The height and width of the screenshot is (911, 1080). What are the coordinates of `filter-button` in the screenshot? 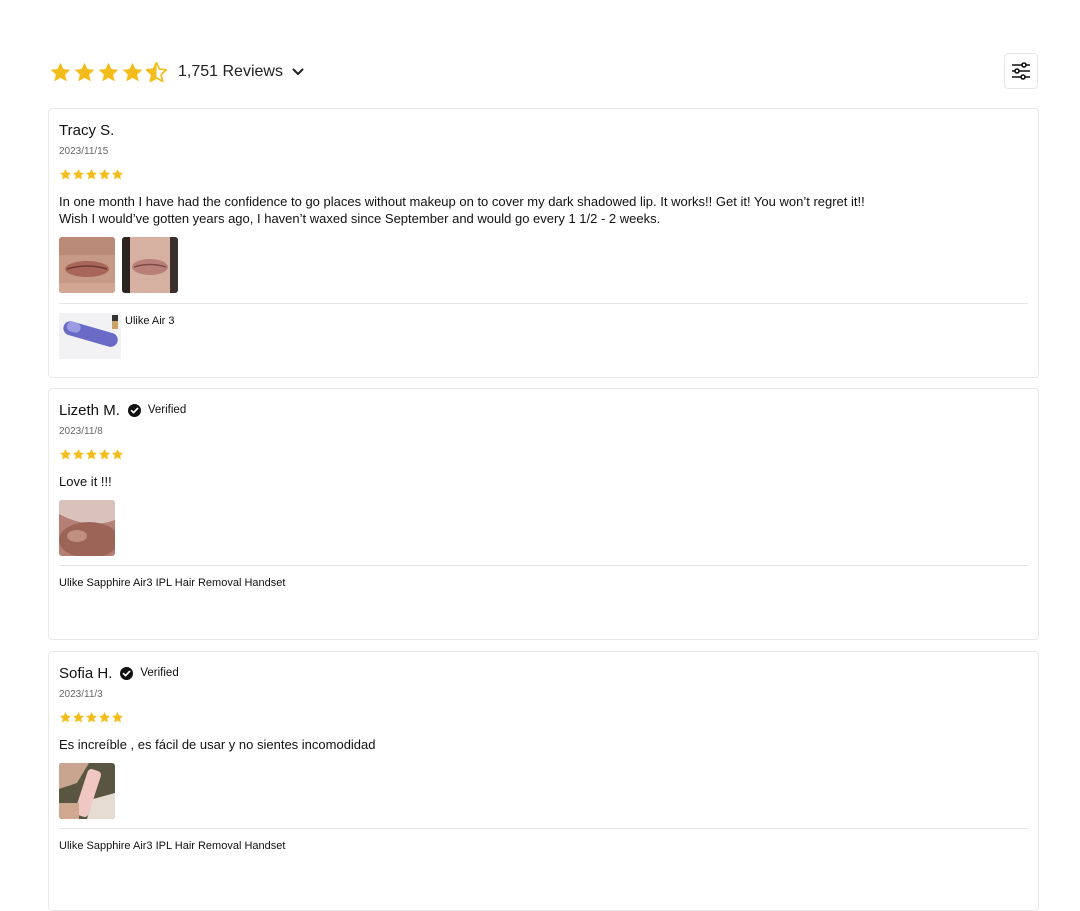 It's located at (1021, 71).